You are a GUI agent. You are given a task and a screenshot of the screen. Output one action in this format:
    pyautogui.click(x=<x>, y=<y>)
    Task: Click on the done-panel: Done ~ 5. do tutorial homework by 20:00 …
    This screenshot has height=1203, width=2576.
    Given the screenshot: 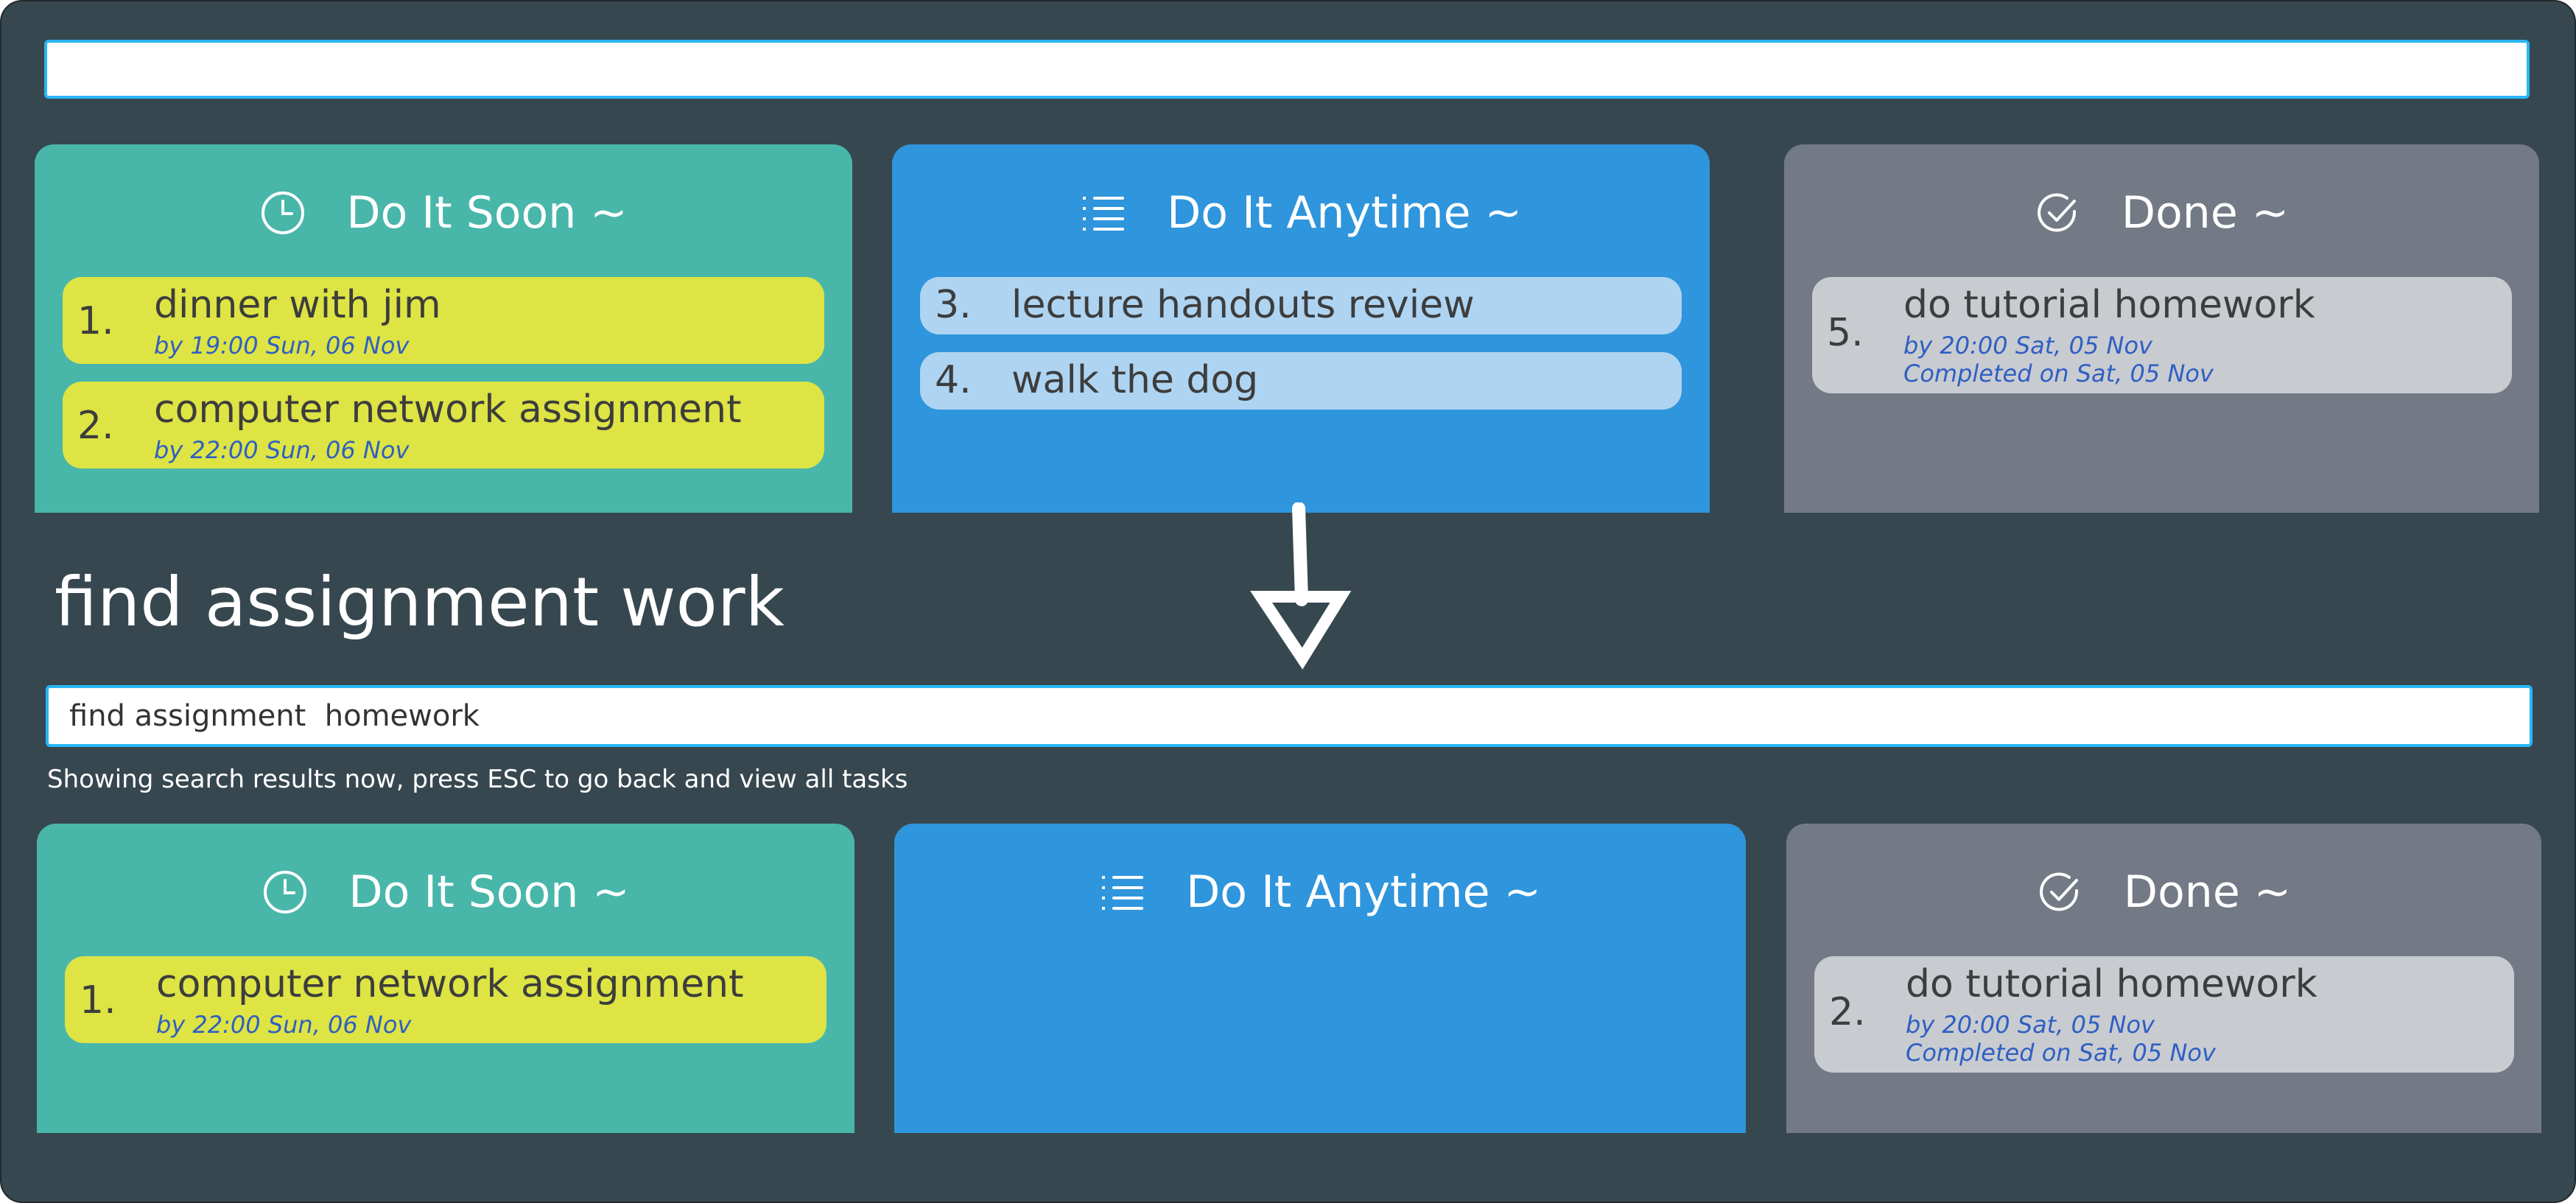 What is the action you would take?
    pyautogui.click(x=2161, y=328)
    